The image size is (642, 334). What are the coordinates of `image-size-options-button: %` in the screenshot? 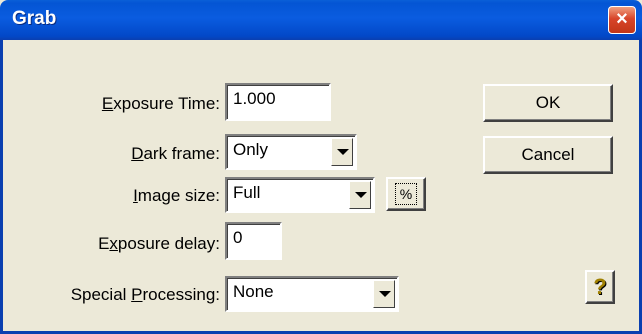 It's located at (406, 194).